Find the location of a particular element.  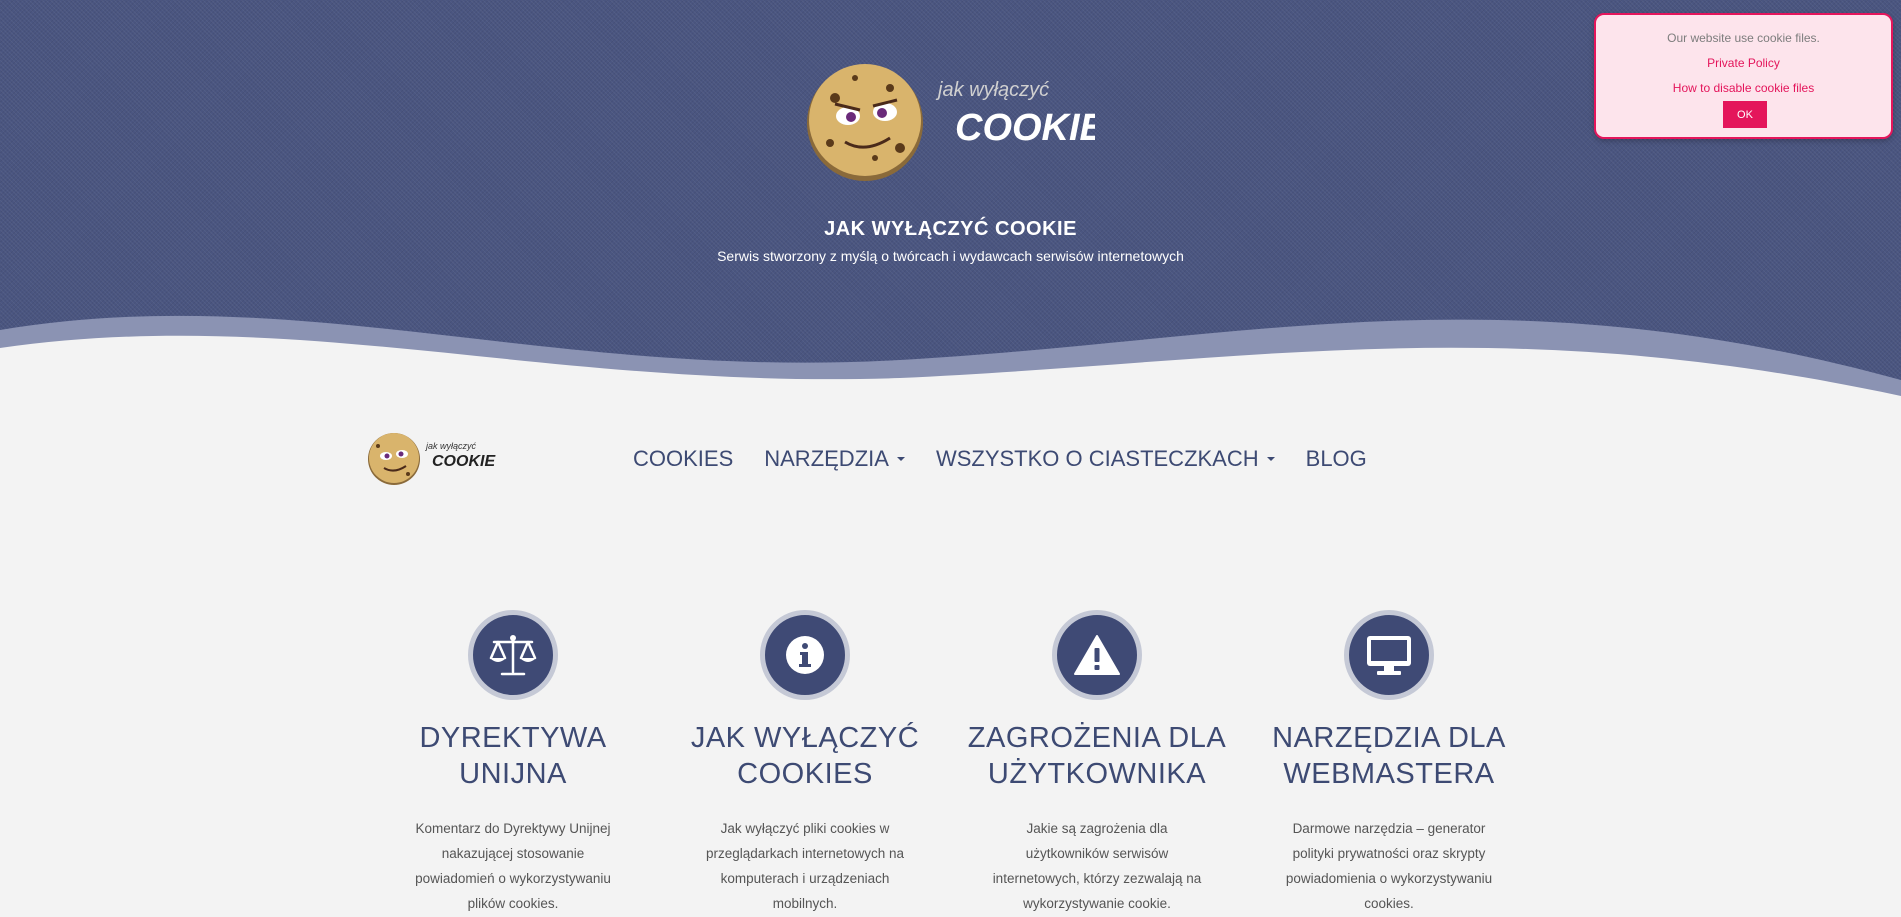

privacy-policy-link: Private Policy is located at coordinates (1743, 63).